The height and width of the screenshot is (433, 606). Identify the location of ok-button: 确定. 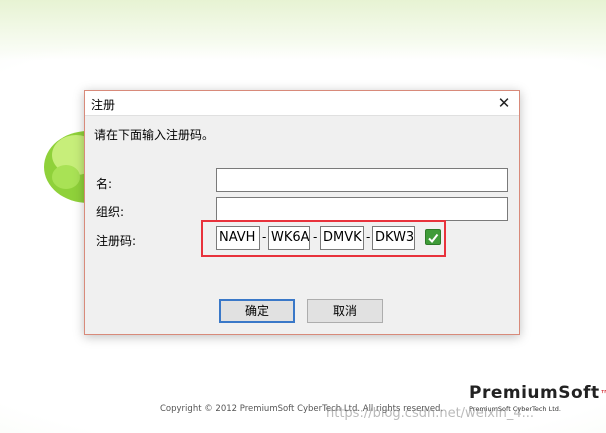
(257, 311).